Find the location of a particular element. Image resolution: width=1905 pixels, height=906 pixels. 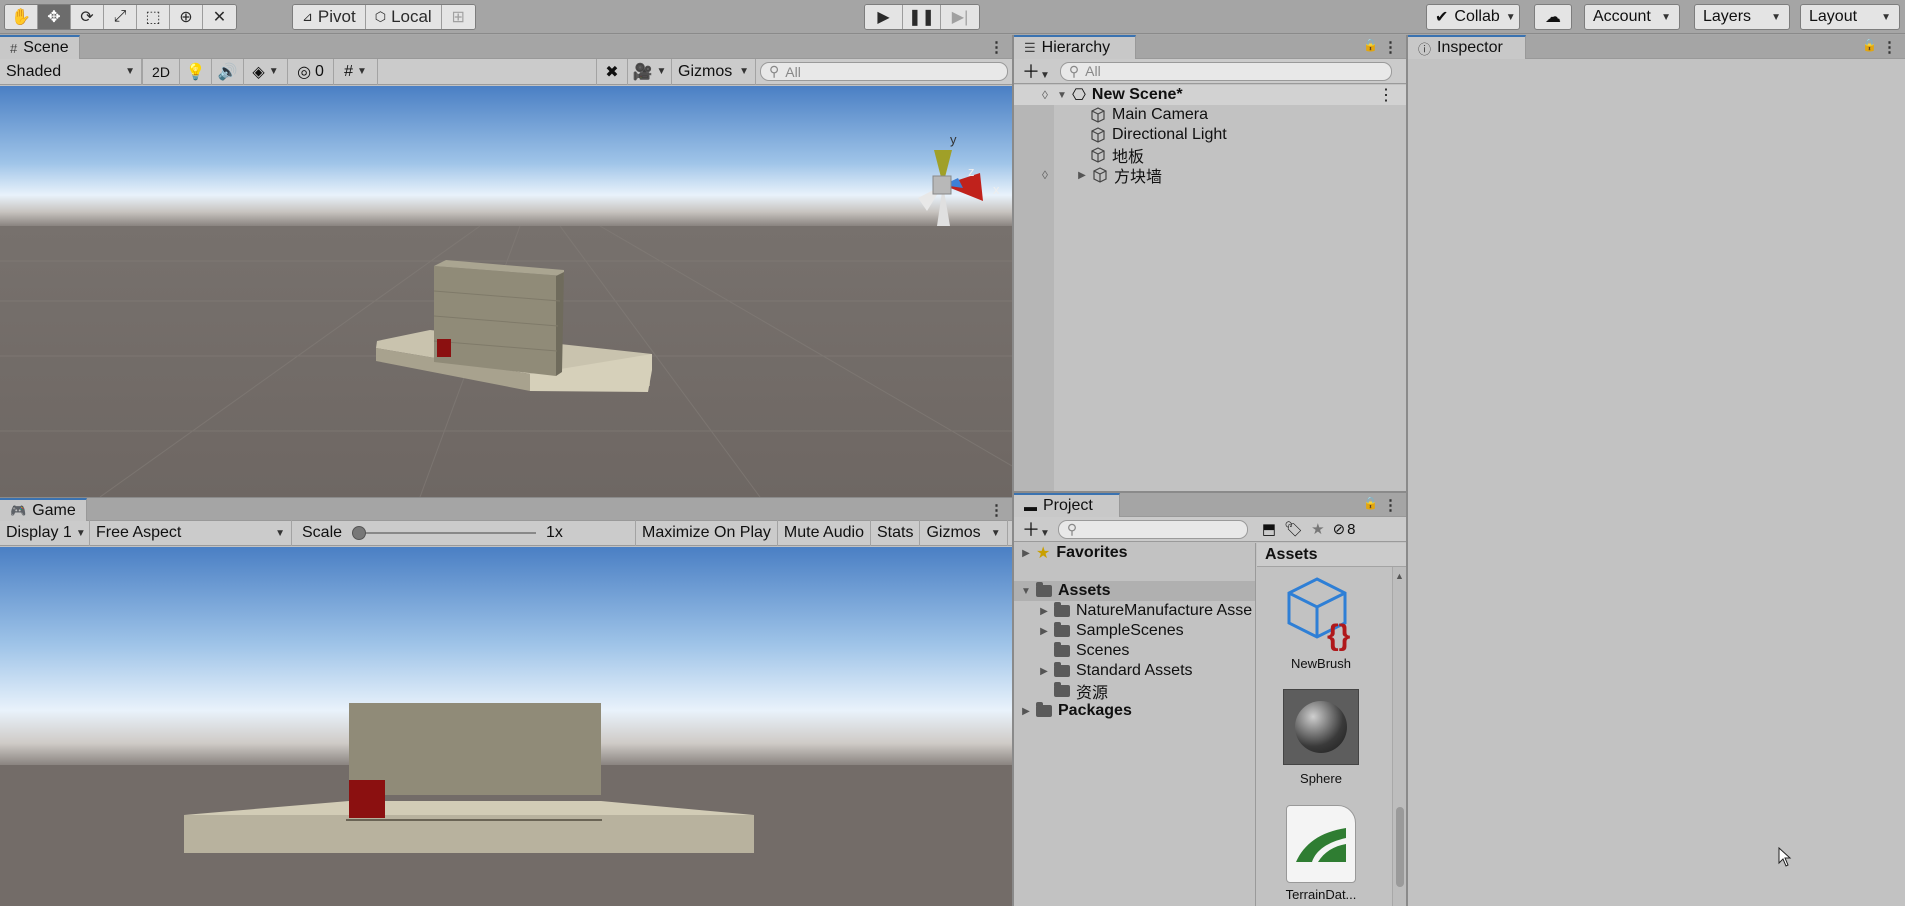

audio-toggle: 🔊 is located at coordinates (228, 71).